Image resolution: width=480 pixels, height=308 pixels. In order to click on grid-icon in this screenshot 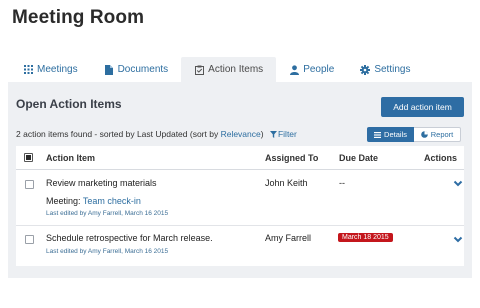, I will do `click(28, 70)`.